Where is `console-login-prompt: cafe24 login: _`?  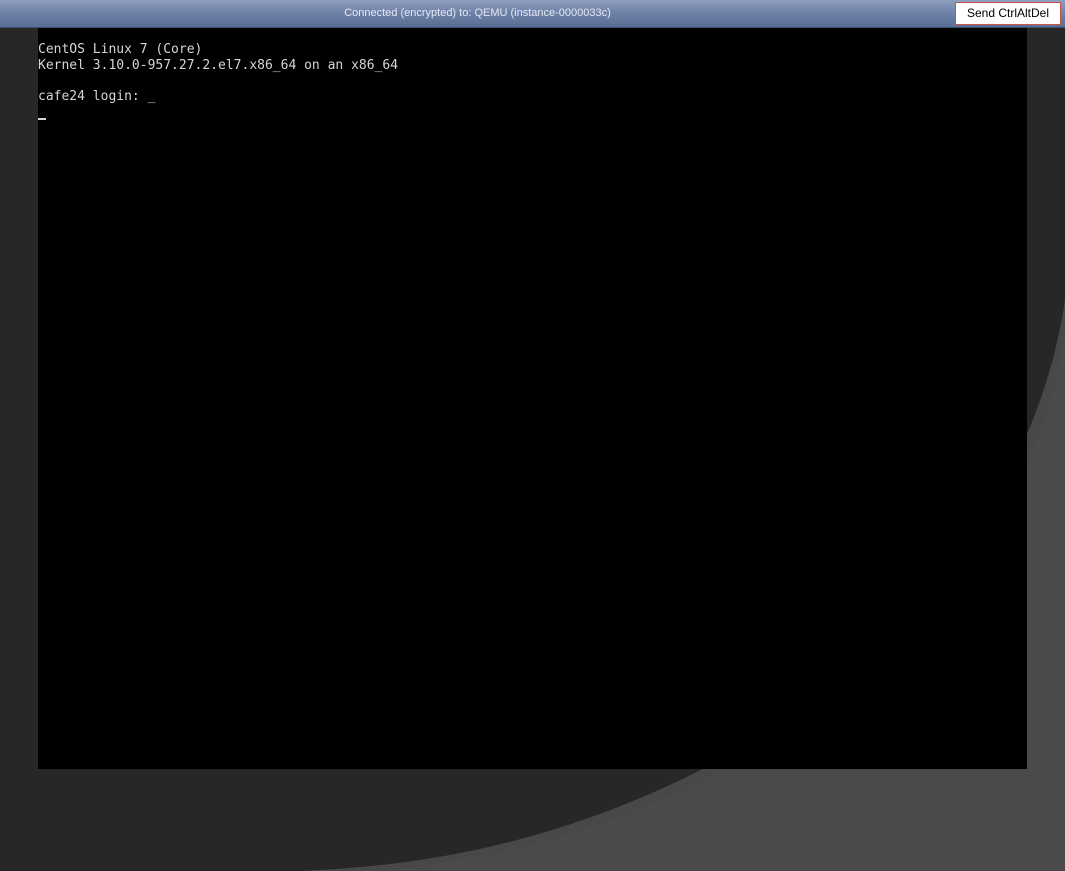
console-login-prompt: cafe24 login: _ is located at coordinates (97, 96).